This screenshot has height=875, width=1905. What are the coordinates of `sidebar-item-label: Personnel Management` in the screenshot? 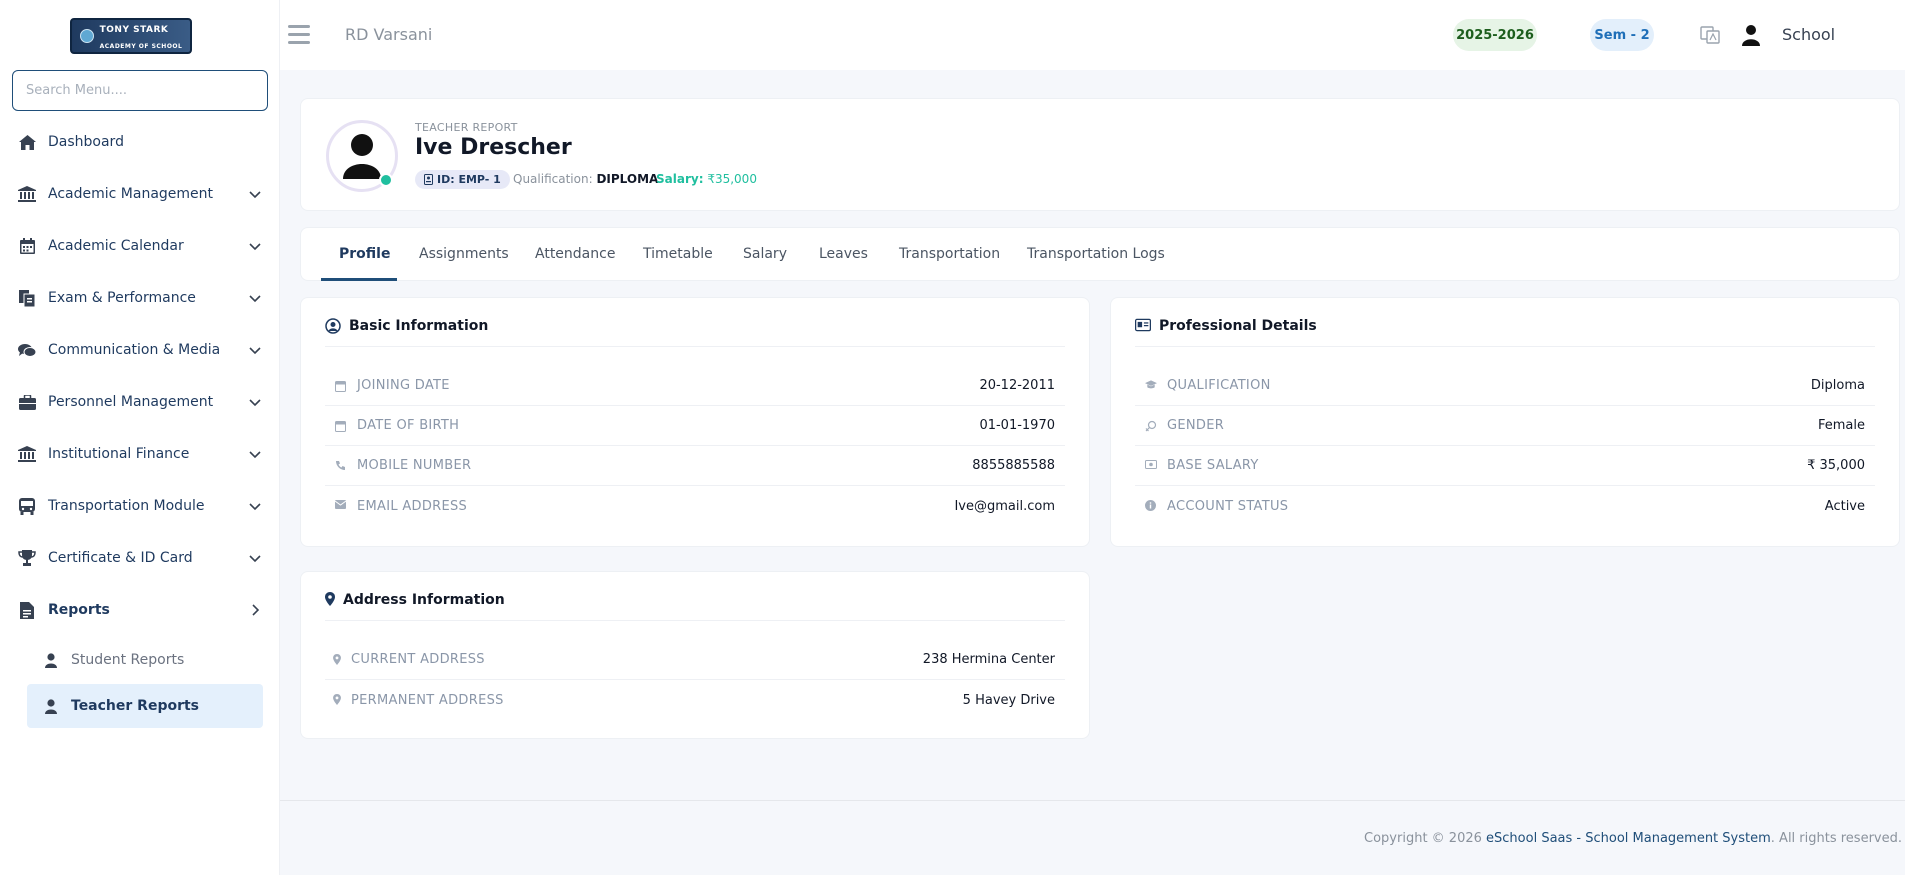 It's located at (131, 402).